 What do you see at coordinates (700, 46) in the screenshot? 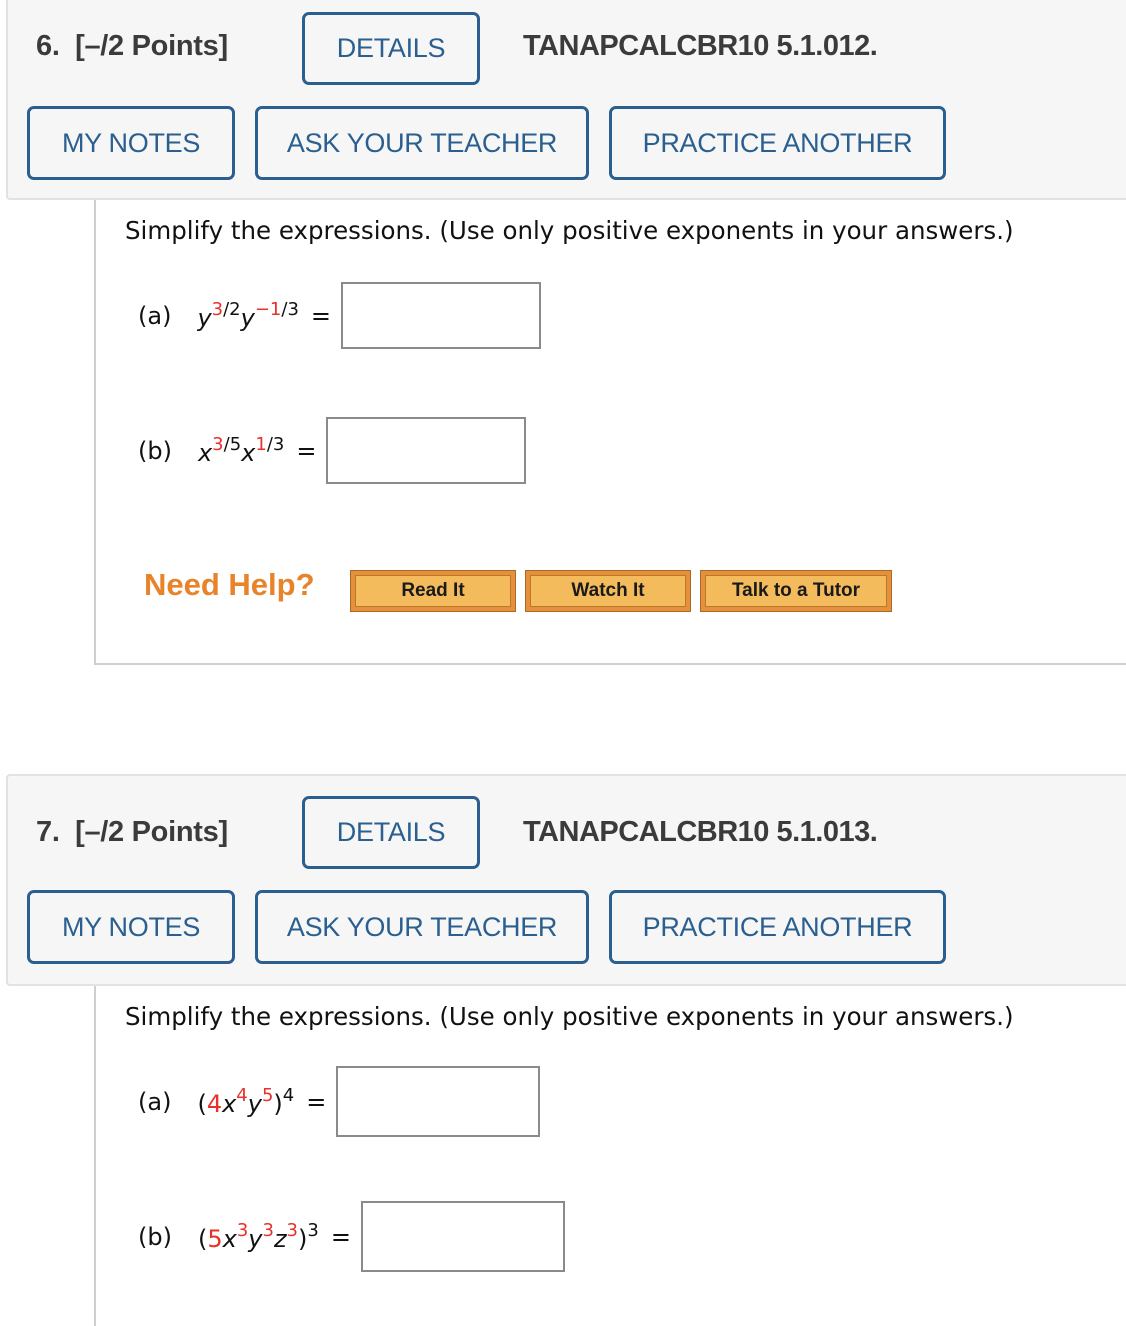
I see `question-code: TANAPCALCBR10 5.1.012.` at bounding box center [700, 46].